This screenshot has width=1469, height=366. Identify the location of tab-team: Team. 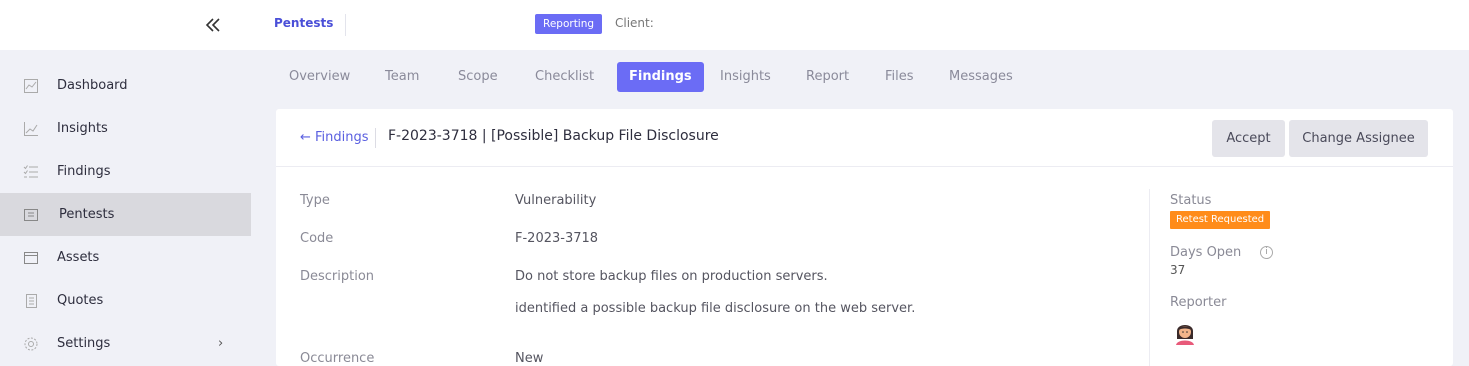
(402, 77).